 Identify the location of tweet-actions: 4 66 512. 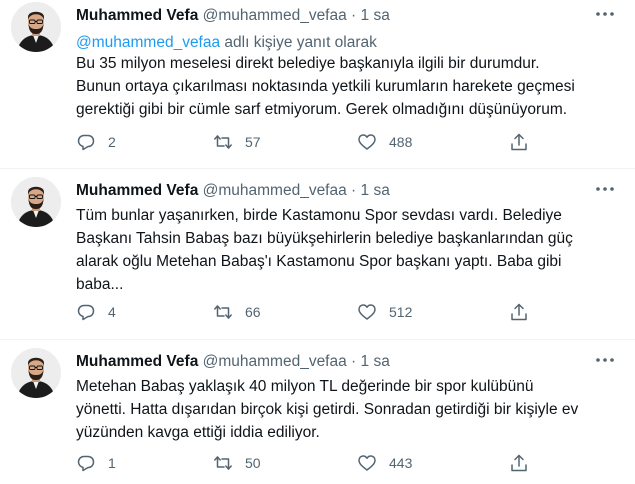
(306, 312).